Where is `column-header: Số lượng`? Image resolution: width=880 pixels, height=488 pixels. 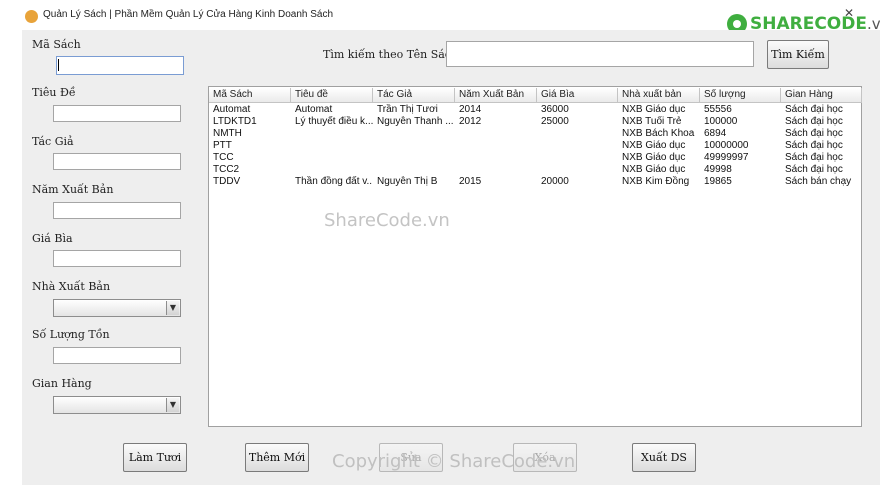 column-header: Số lượng is located at coordinates (740, 95).